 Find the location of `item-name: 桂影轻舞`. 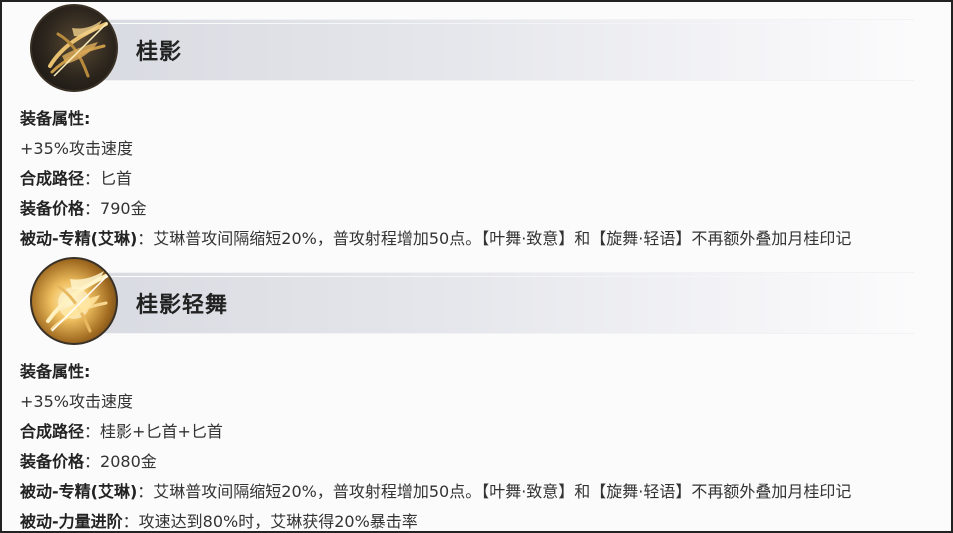

item-name: 桂影轻舞 is located at coordinates (182, 305).